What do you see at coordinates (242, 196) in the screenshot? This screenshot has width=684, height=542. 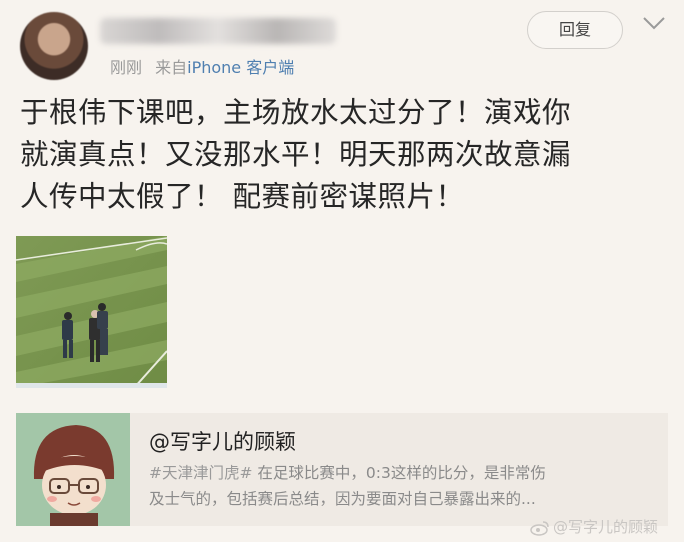 I see `post-text-line: 人传中太假了！ 配赛前密谋照片！` at bounding box center [242, 196].